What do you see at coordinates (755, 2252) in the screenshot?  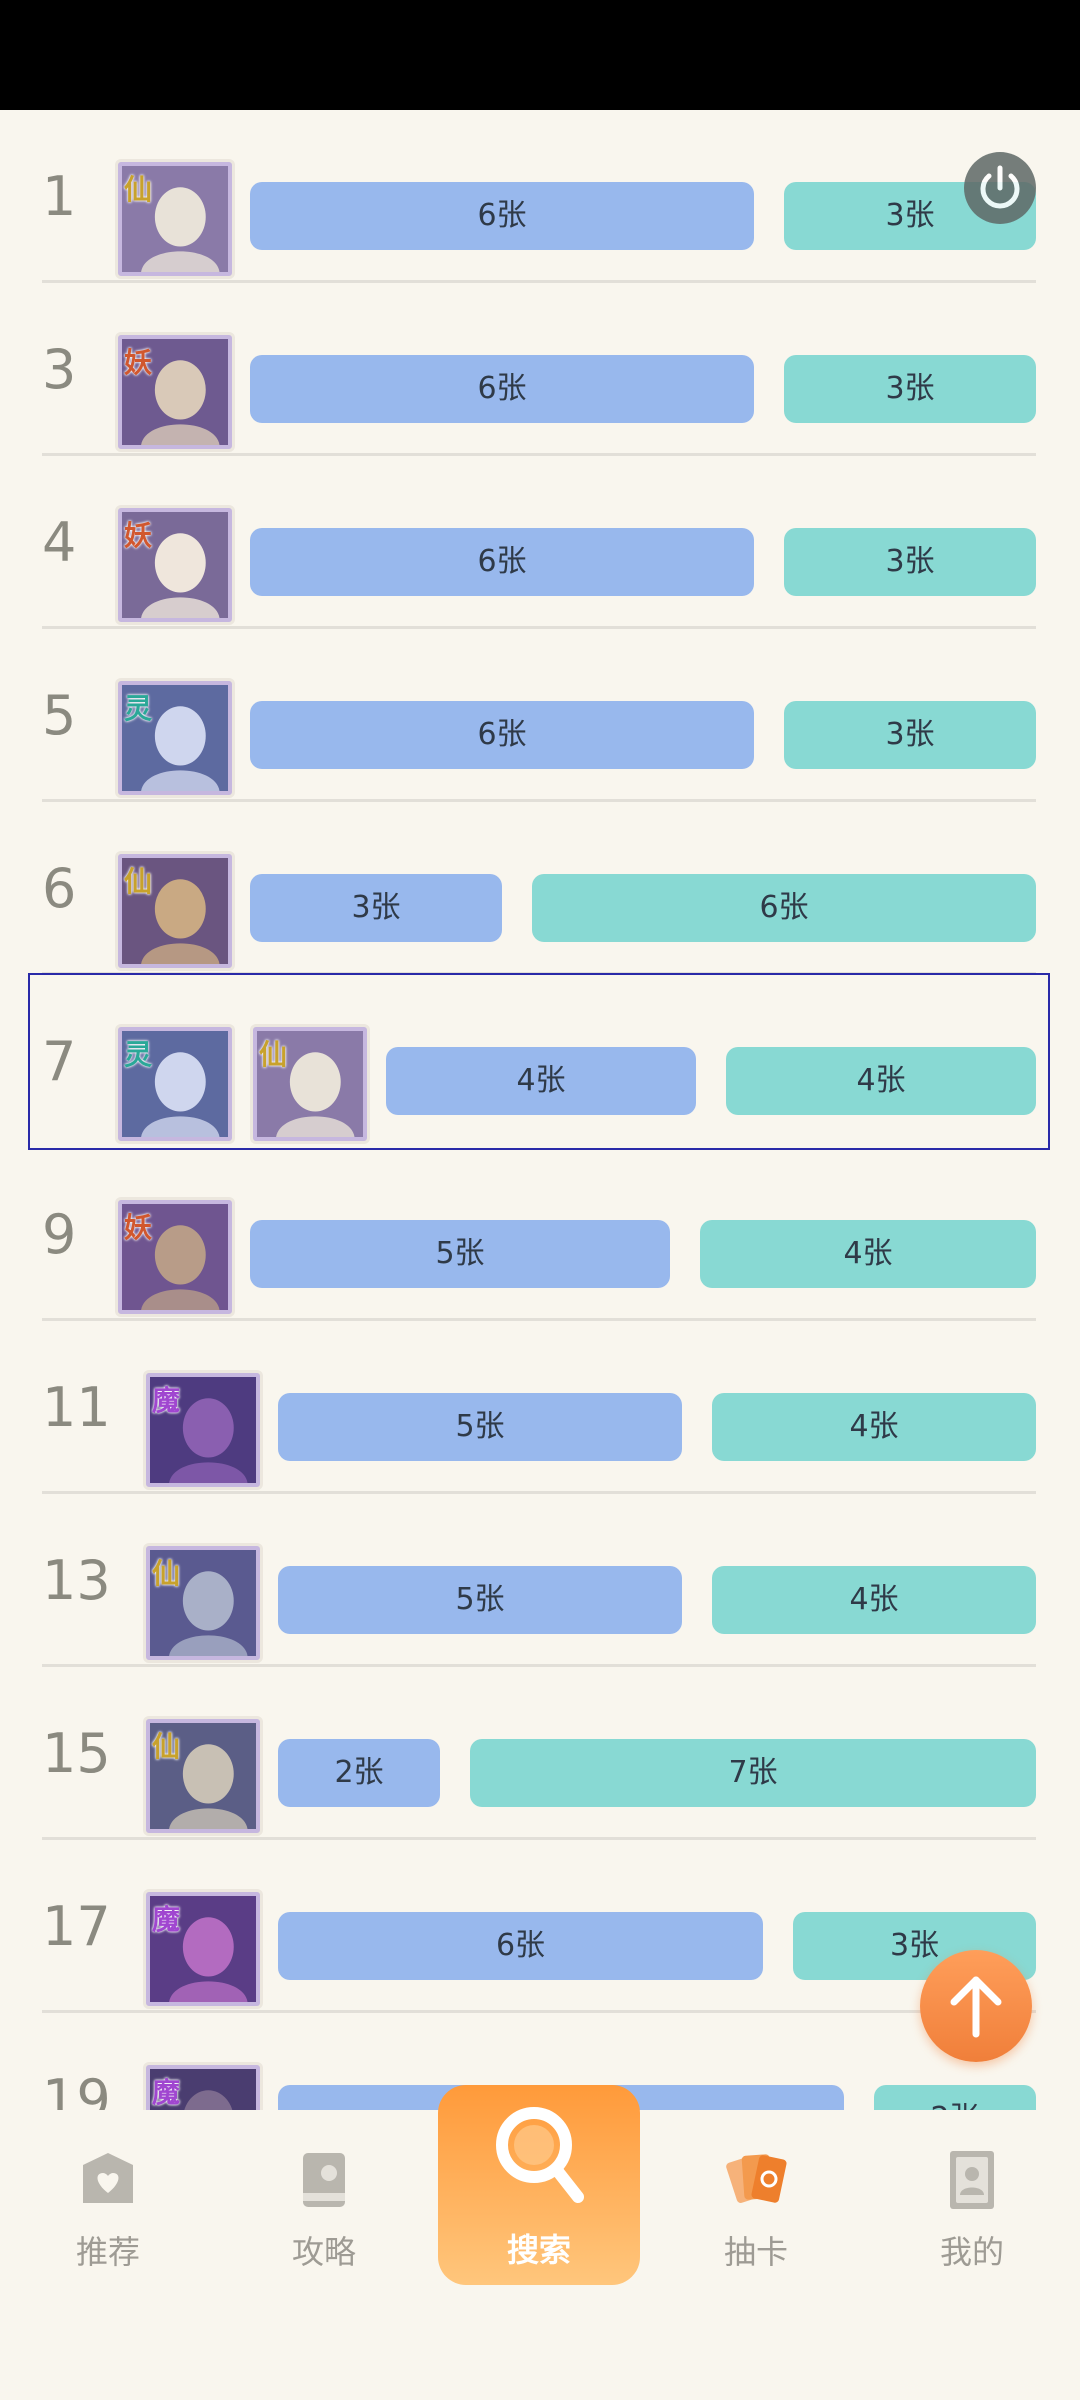 I see `nav-label: 抽卡` at bounding box center [755, 2252].